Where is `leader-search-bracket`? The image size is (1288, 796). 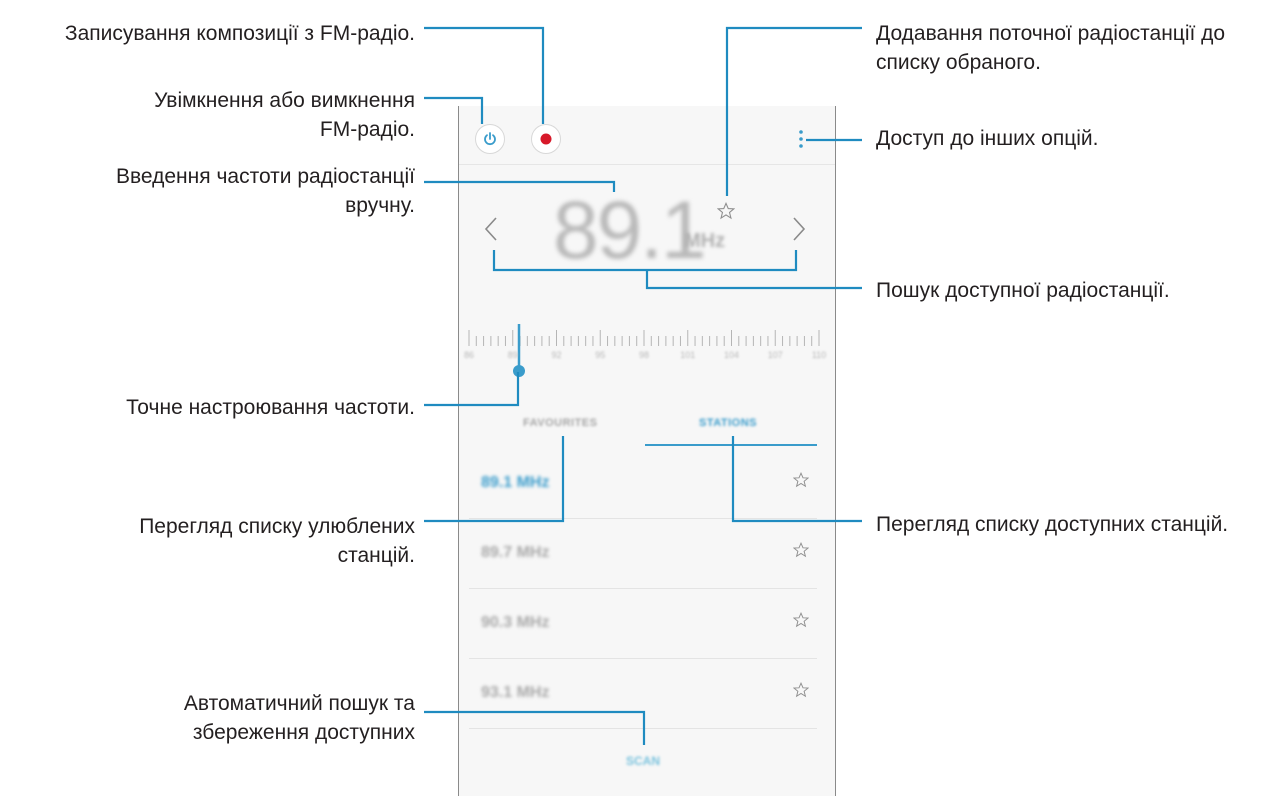 leader-search-bracket is located at coordinates (645, 261).